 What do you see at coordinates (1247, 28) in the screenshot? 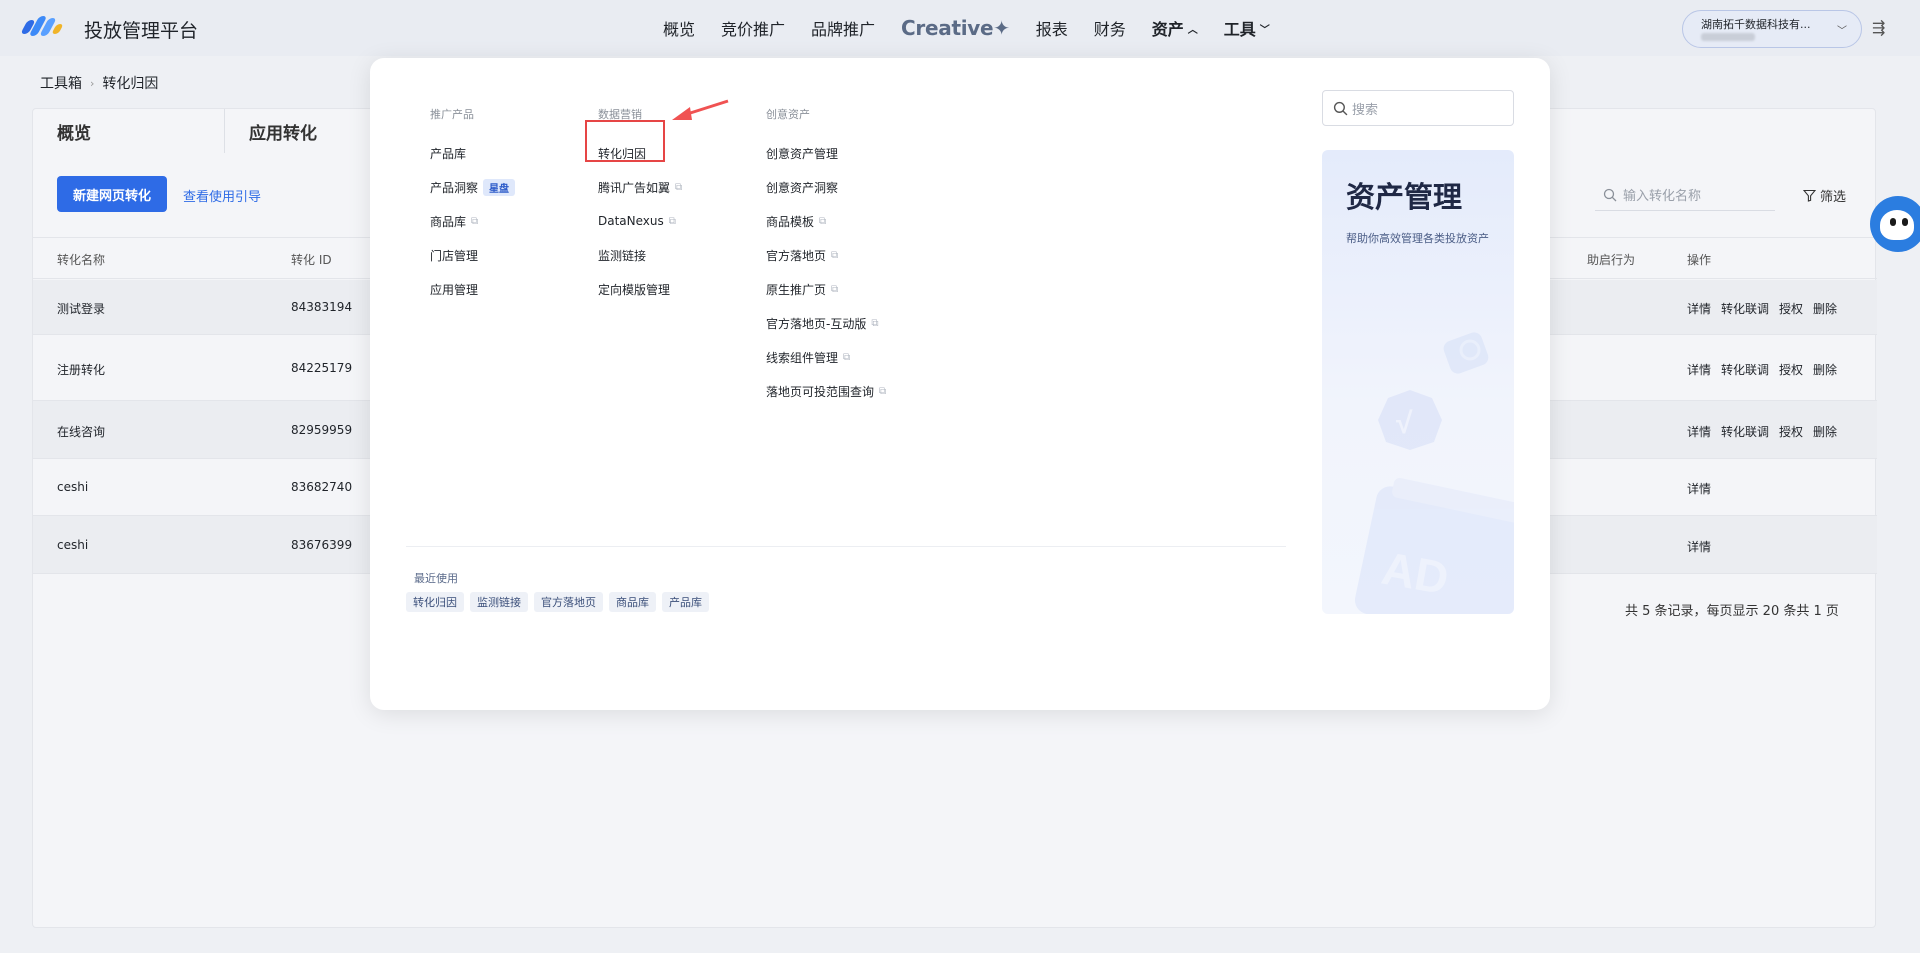
I see `nav-tools: 工具 ﹀` at bounding box center [1247, 28].